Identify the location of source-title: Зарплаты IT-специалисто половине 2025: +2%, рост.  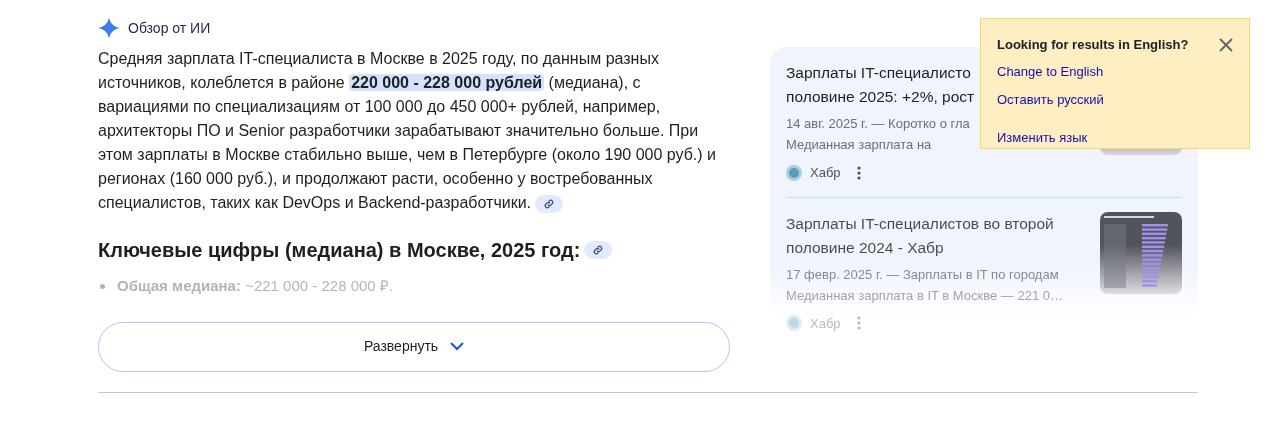
(880, 85).